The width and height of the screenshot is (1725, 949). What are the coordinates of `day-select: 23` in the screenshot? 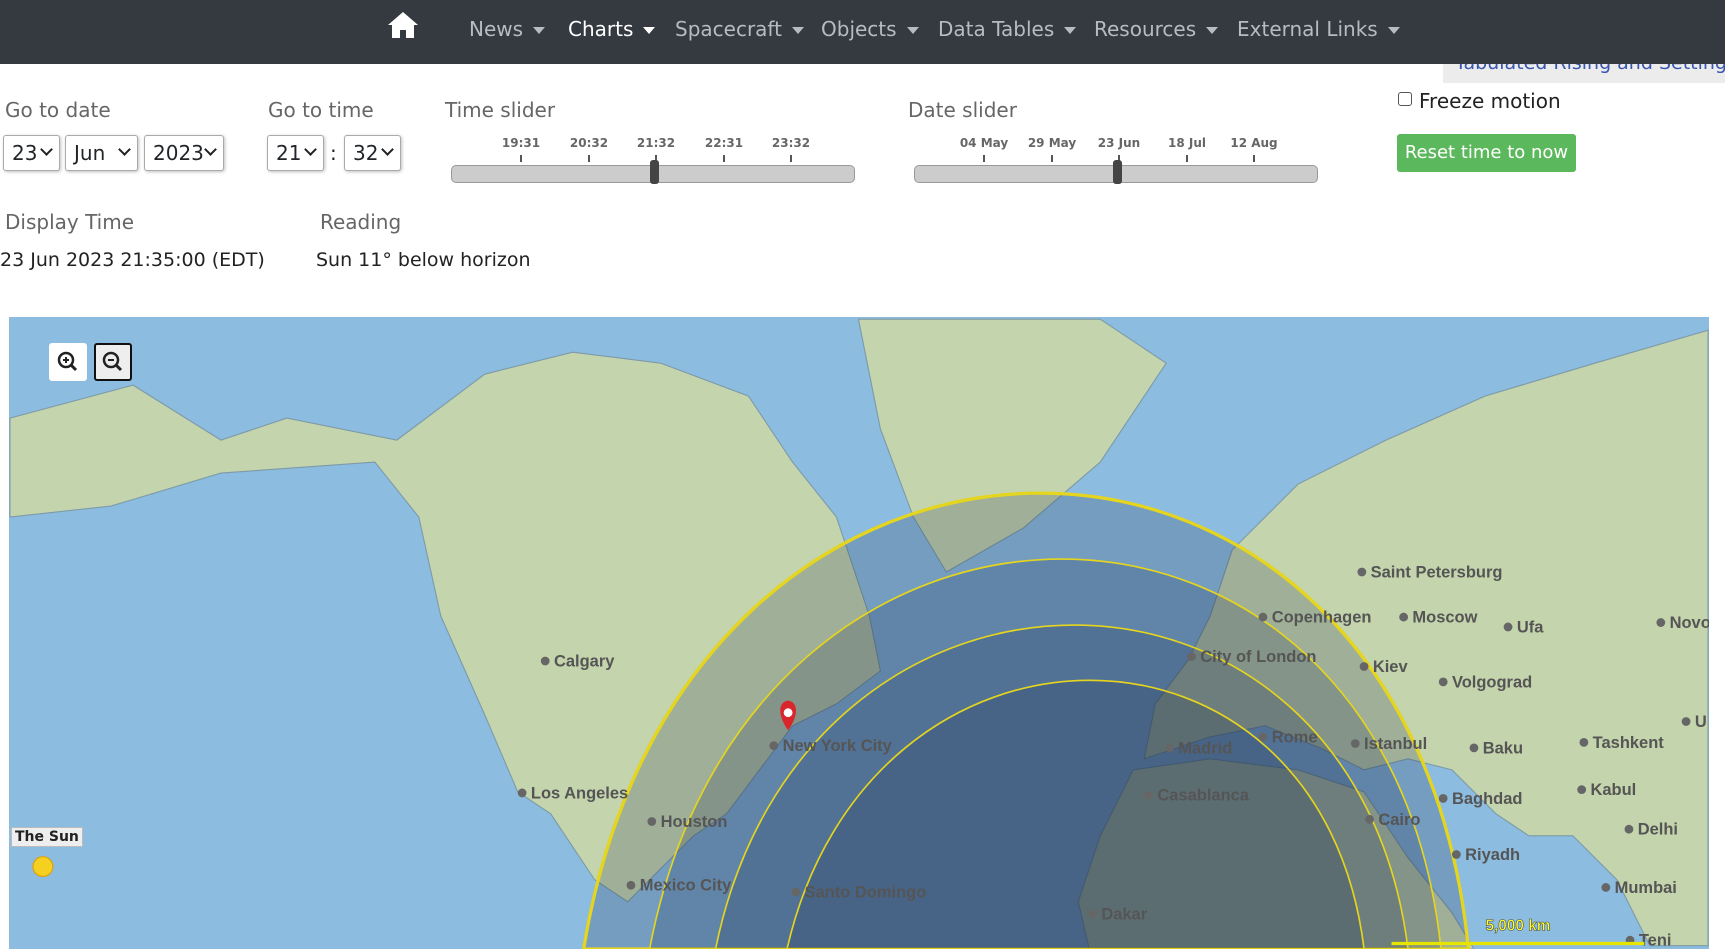 It's located at (31, 153).